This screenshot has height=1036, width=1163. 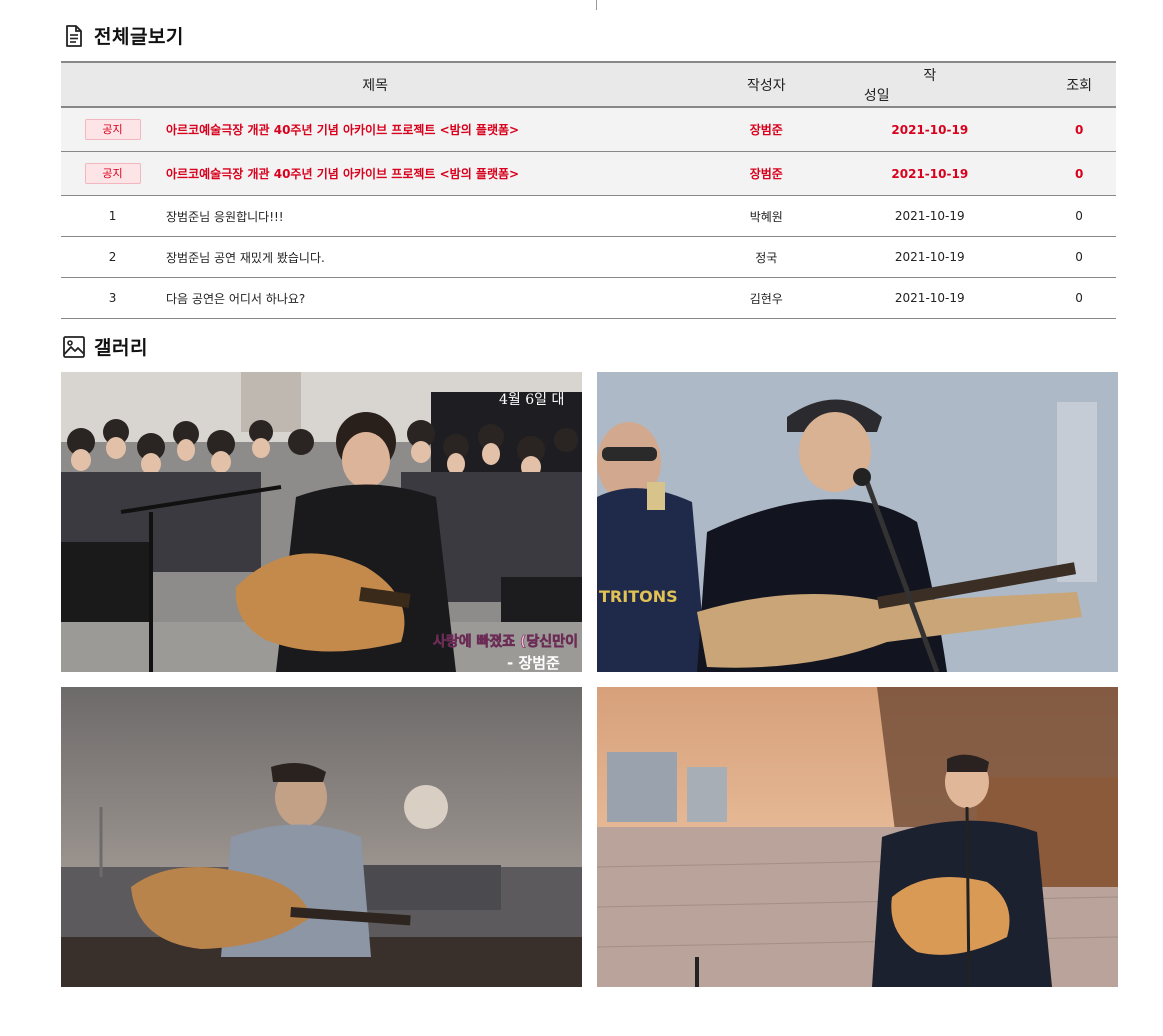 What do you see at coordinates (766, 257) in the screenshot?
I see `post-author: 정국` at bounding box center [766, 257].